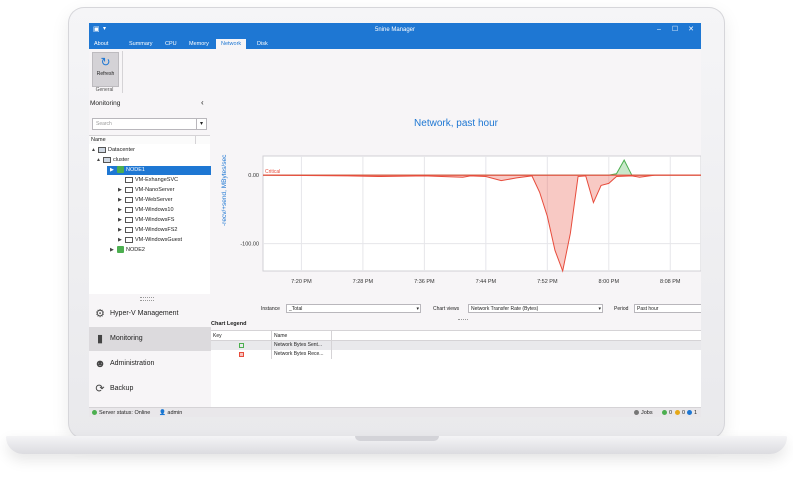  What do you see at coordinates (262, 44) in the screenshot?
I see `tab-disk: Disk` at bounding box center [262, 44].